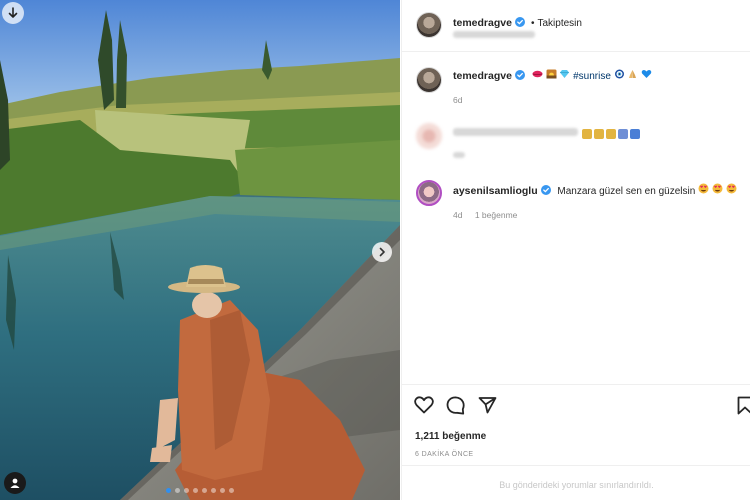  I want to click on commenter-avatar-blurred, so click(429, 136).